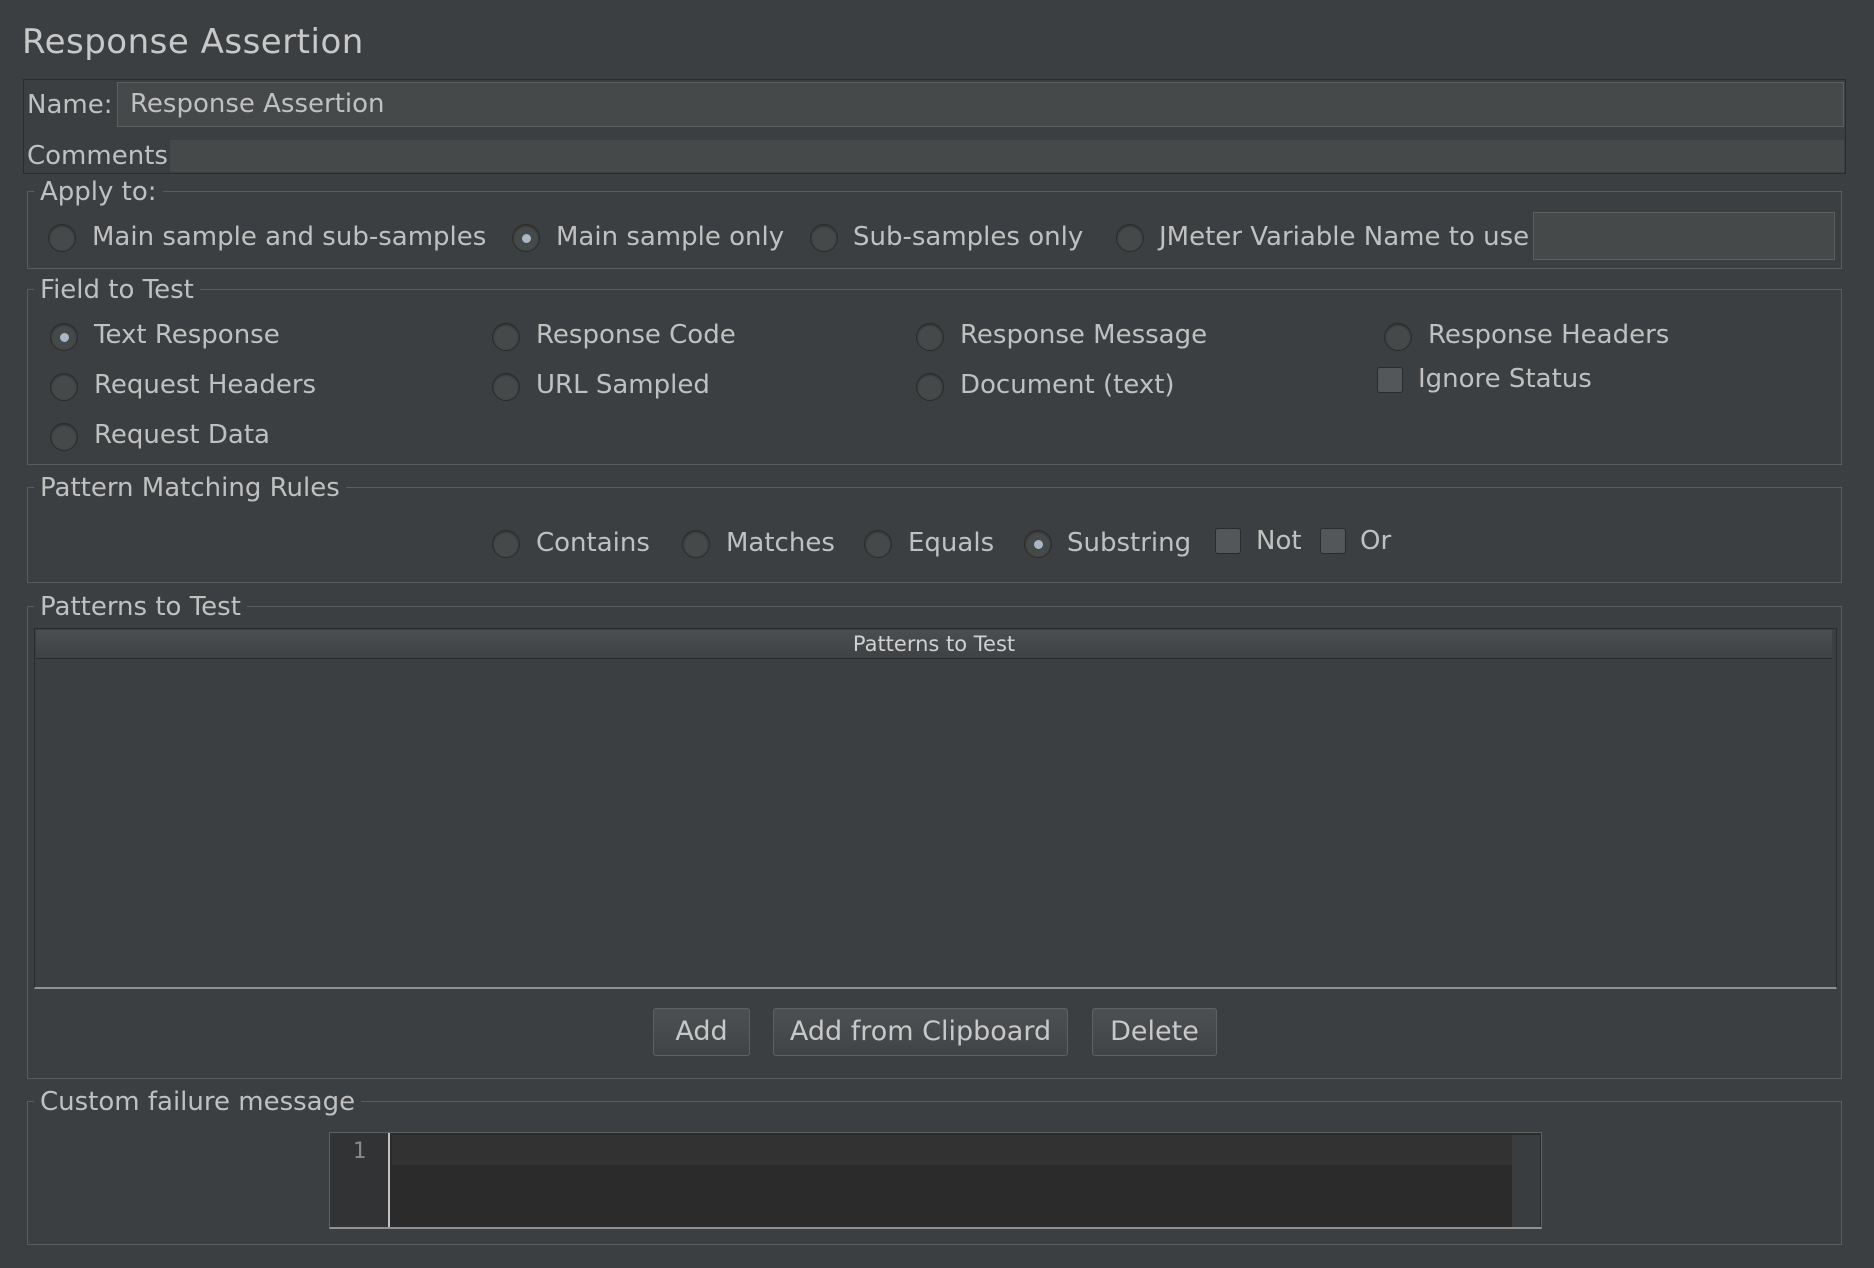 This screenshot has height=1268, width=1874. What do you see at coordinates (289, 237) in the screenshot?
I see `radio-main-and-sub-label: Main sample and sub-samples` at bounding box center [289, 237].